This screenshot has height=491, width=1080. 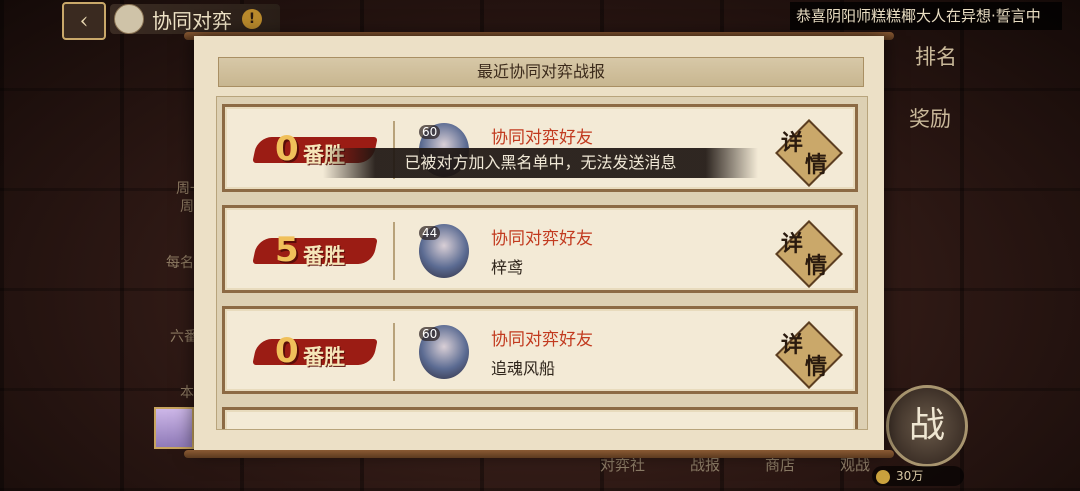 What do you see at coordinates (926, 16) in the screenshot?
I see `announcement-marquee: 恭喜阴阳师糕糕椰大人在异想·誓言中` at bounding box center [926, 16].